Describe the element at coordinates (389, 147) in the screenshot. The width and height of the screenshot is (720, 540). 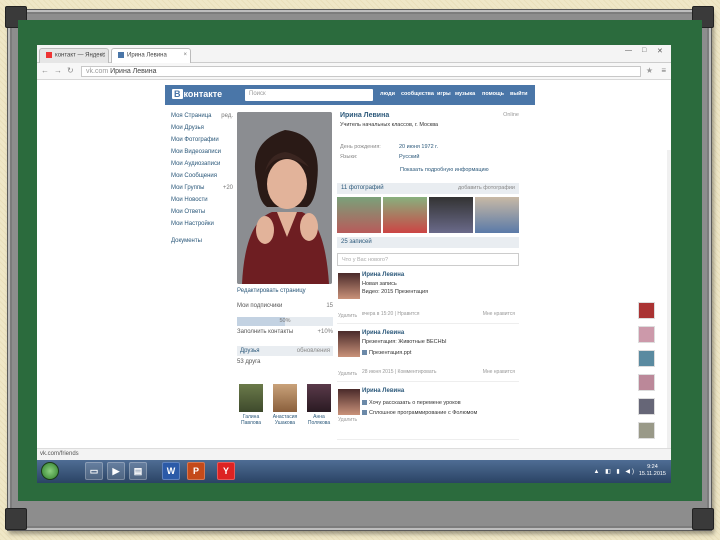
I see `birthday-row: День рождения: 20 июня 1972 г.` at that location.